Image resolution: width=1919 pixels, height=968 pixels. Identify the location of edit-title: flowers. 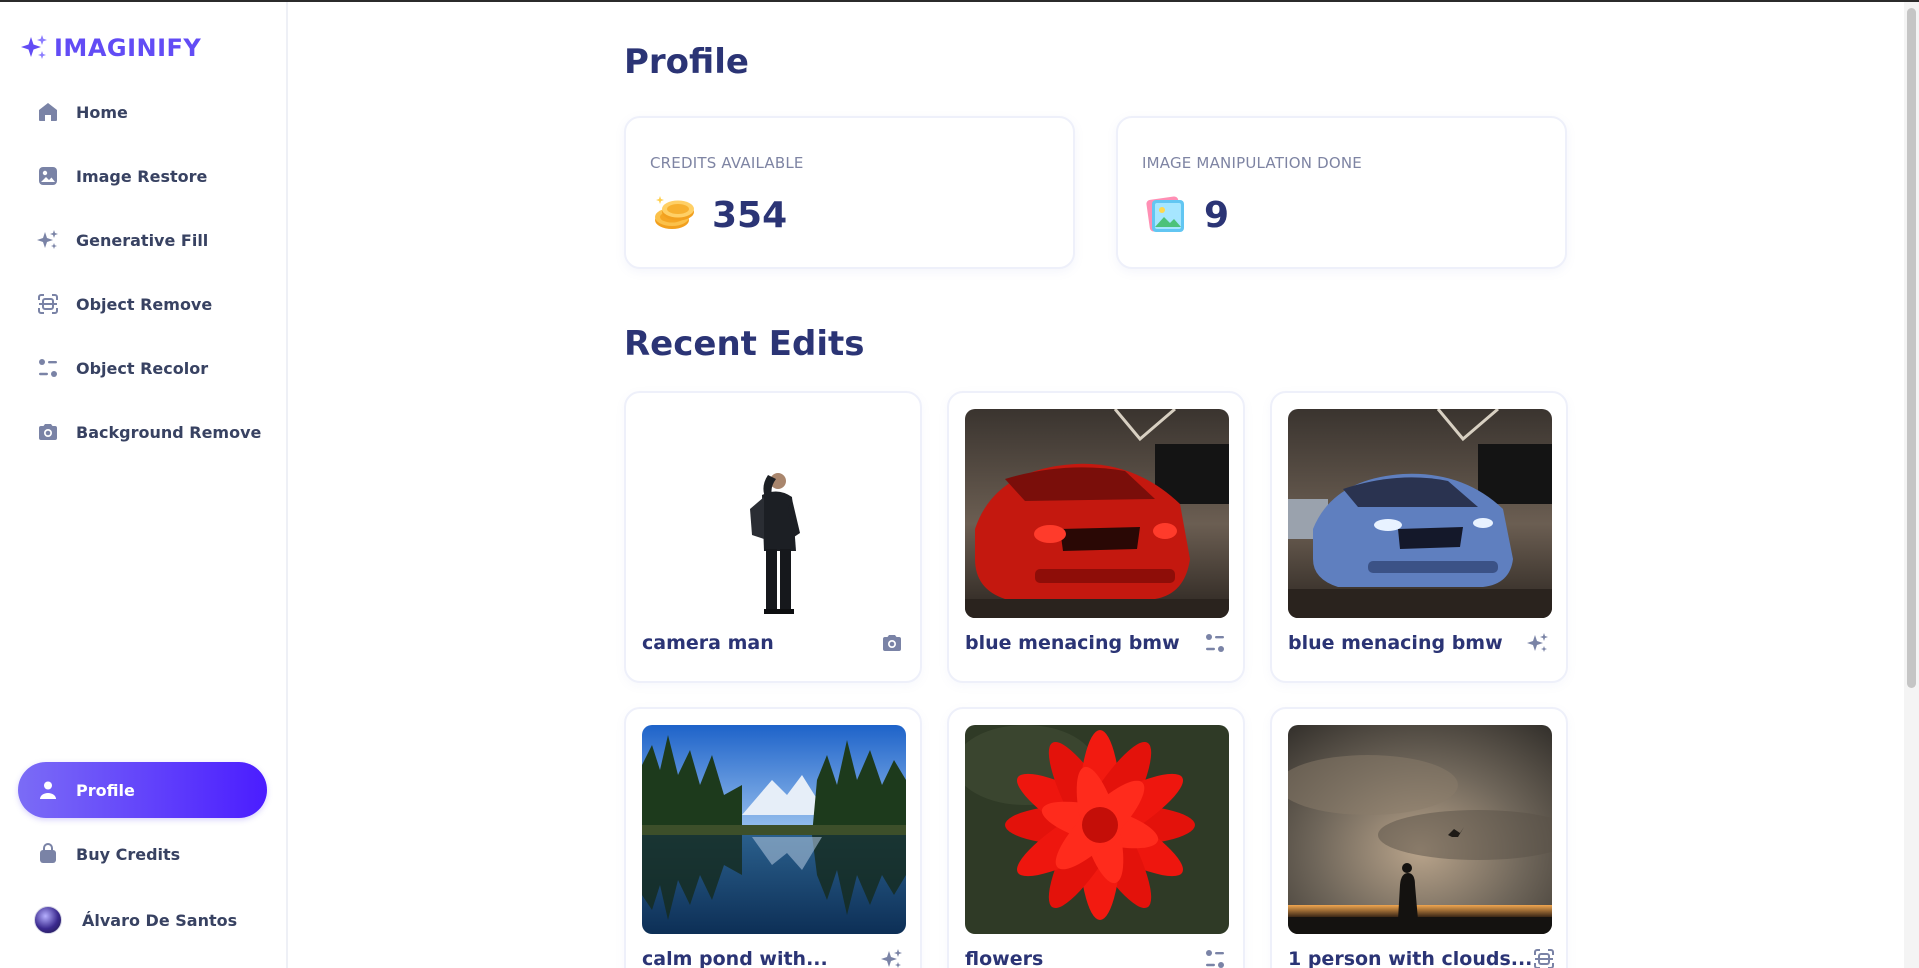
(1004, 958).